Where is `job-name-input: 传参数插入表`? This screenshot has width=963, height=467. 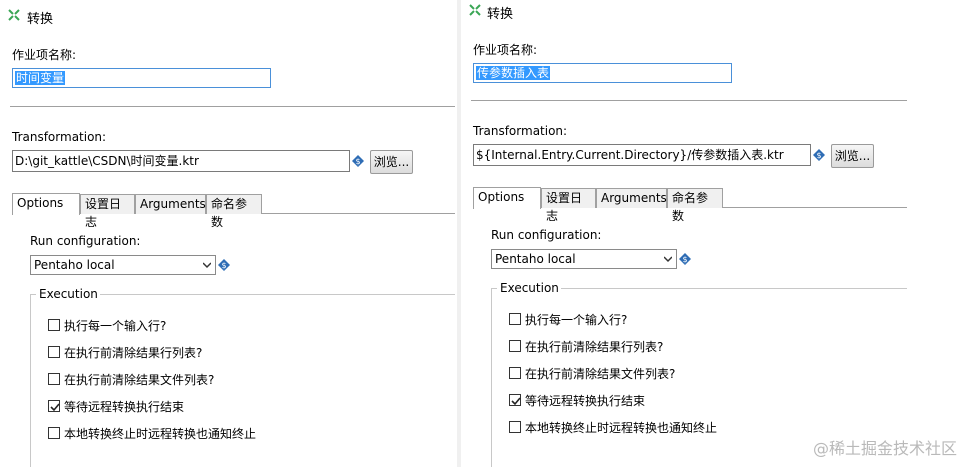
job-name-input: 传参数插入表 is located at coordinates (602, 73).